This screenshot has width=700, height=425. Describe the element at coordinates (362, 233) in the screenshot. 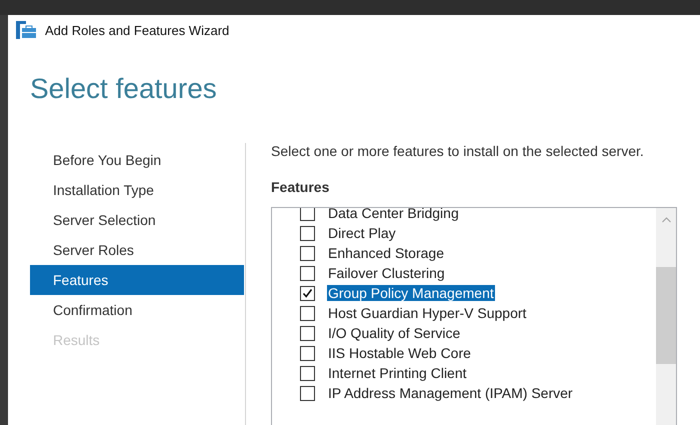

I see `feature-item: Direct Play` at that location.